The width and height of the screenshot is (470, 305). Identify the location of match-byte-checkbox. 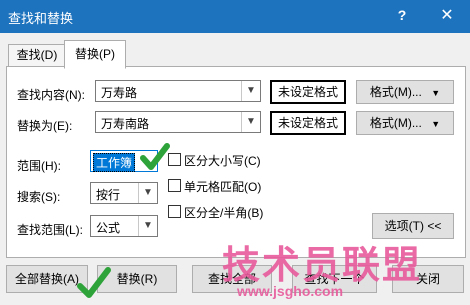
(174, 211).